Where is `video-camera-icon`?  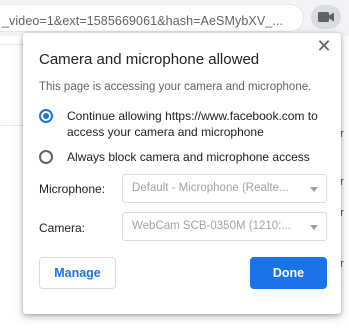 video-camera-icon is located at coordinates (326, 17).